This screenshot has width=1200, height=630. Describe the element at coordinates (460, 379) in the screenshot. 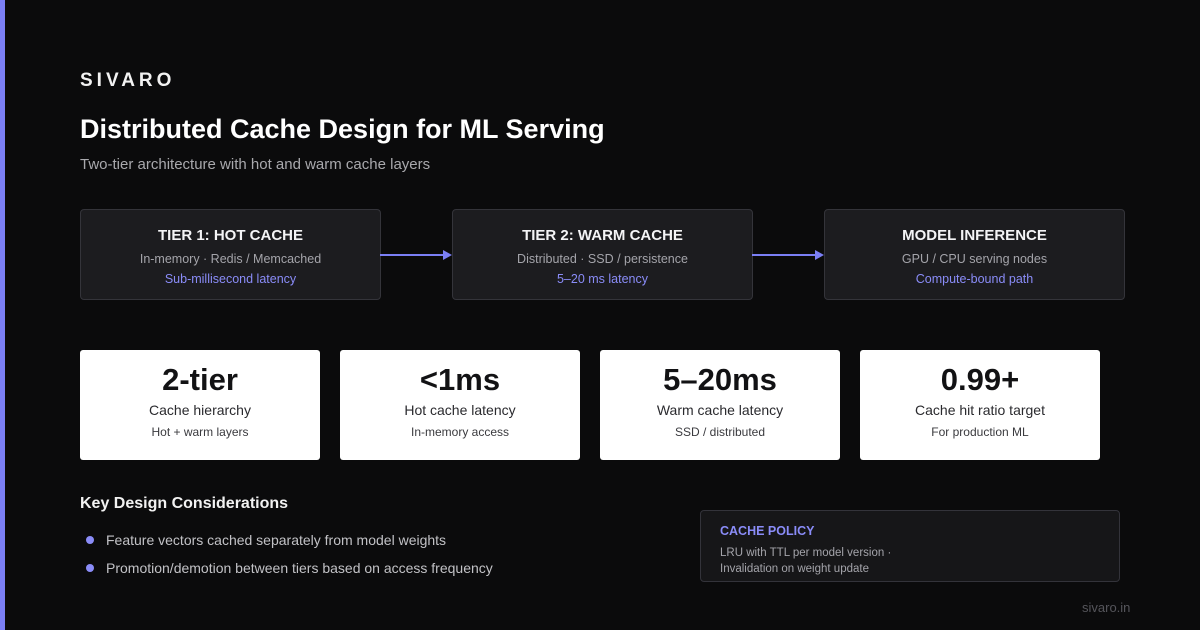

I see `stat-value: <1ms` at that location.